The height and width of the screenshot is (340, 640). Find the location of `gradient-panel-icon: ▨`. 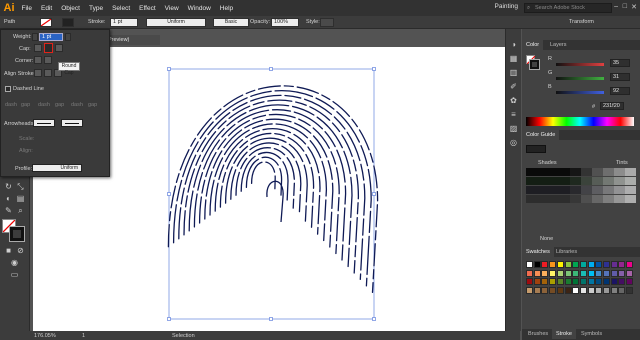

gradient-panel-icon: ▨ is located at coordinates (513, 128).